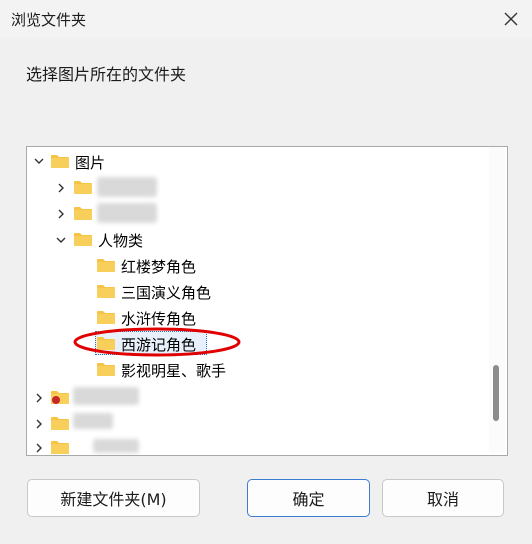 The image size is (532, 544). I want to click on tree-item-child: 红楼梦角色, so click(158, 266).